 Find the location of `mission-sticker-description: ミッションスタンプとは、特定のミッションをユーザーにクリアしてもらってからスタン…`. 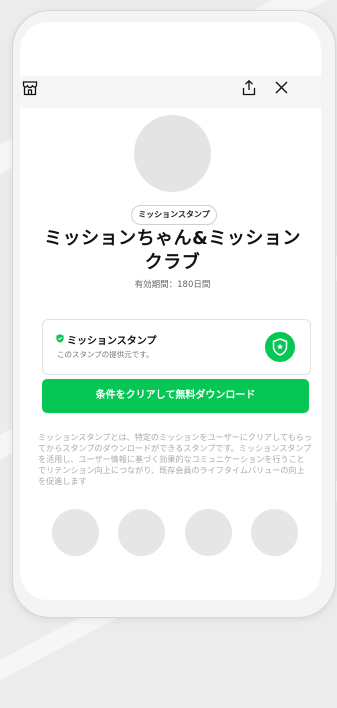

mission-sticker-description: ミッションスタンプとは、特定のミッションをユーザーにクリアしてもらってからスタン… is located at coordinates (175, 459).